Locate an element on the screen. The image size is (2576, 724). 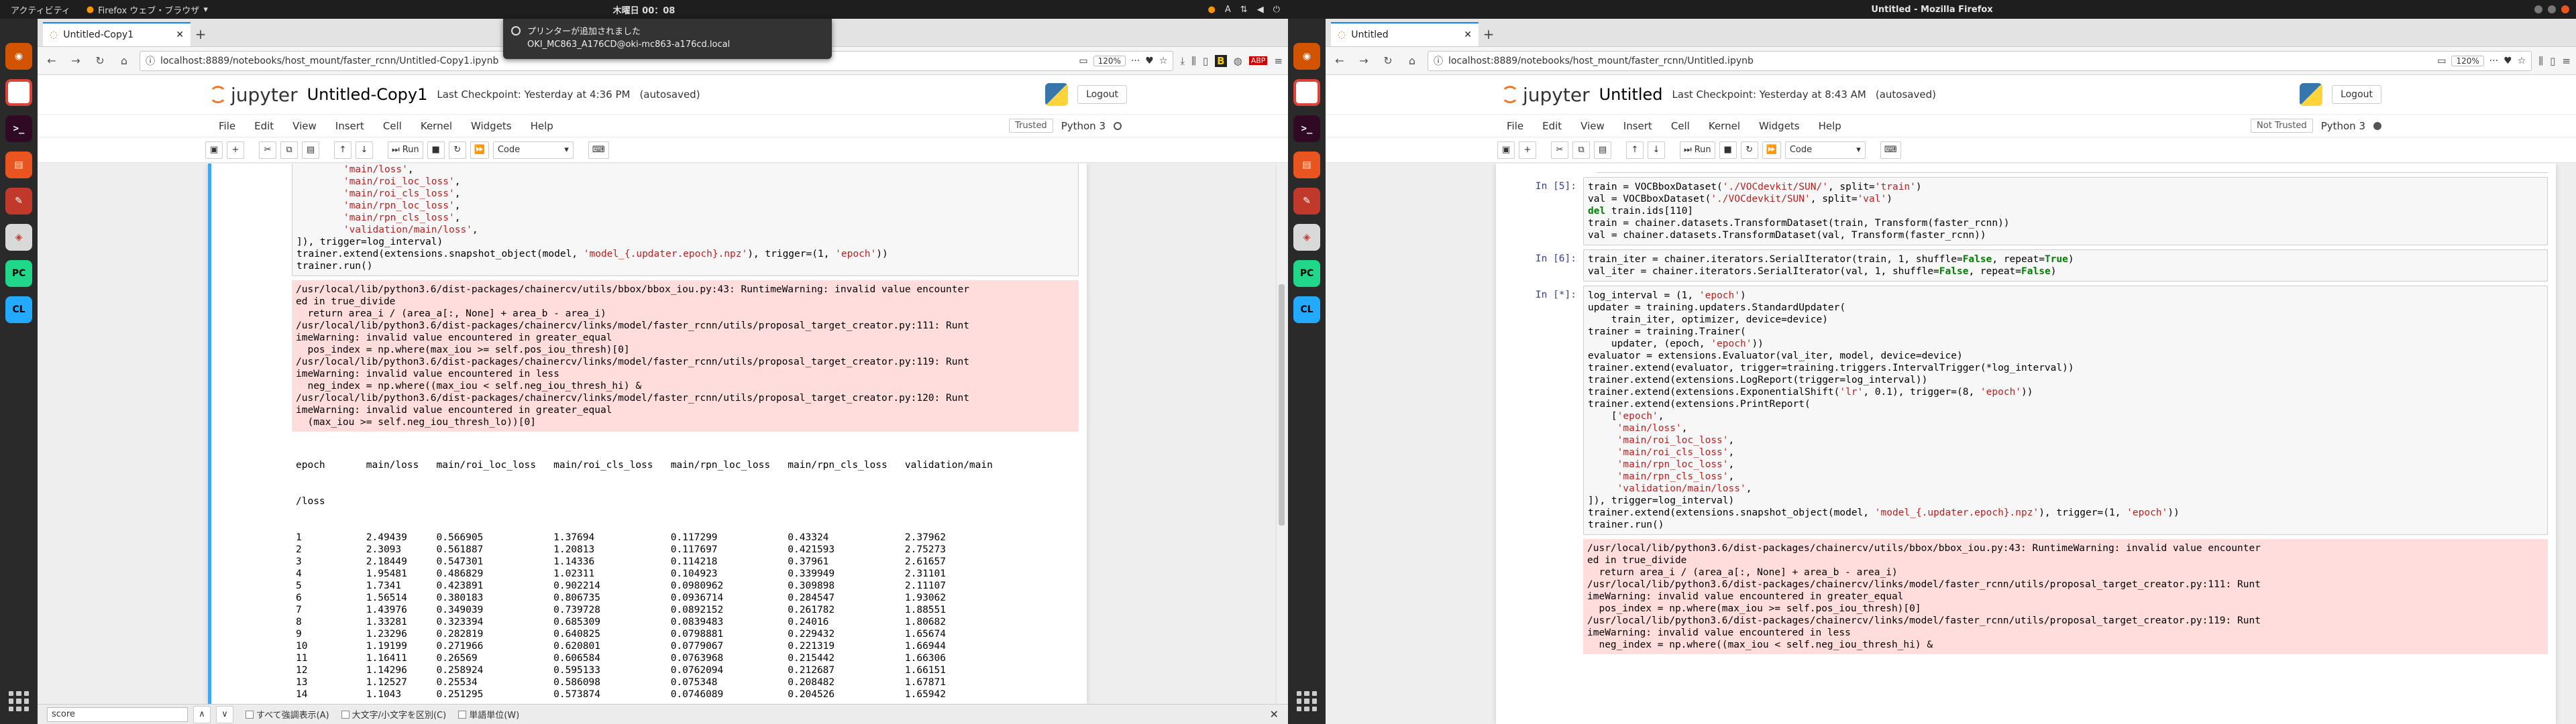
clion-launcher-icon: CL is located at coordinates (18, 309).